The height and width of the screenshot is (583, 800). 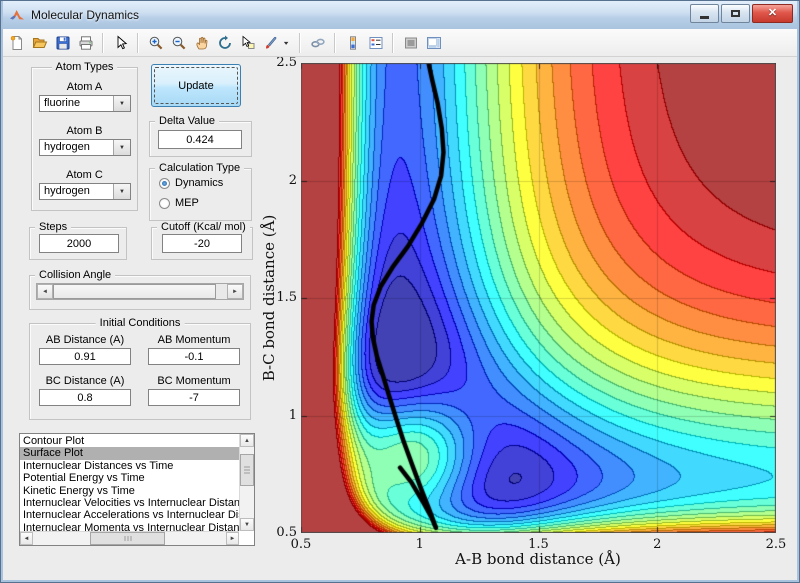 I want to click on radio-mep: MEP, so click(x=179, y=203).